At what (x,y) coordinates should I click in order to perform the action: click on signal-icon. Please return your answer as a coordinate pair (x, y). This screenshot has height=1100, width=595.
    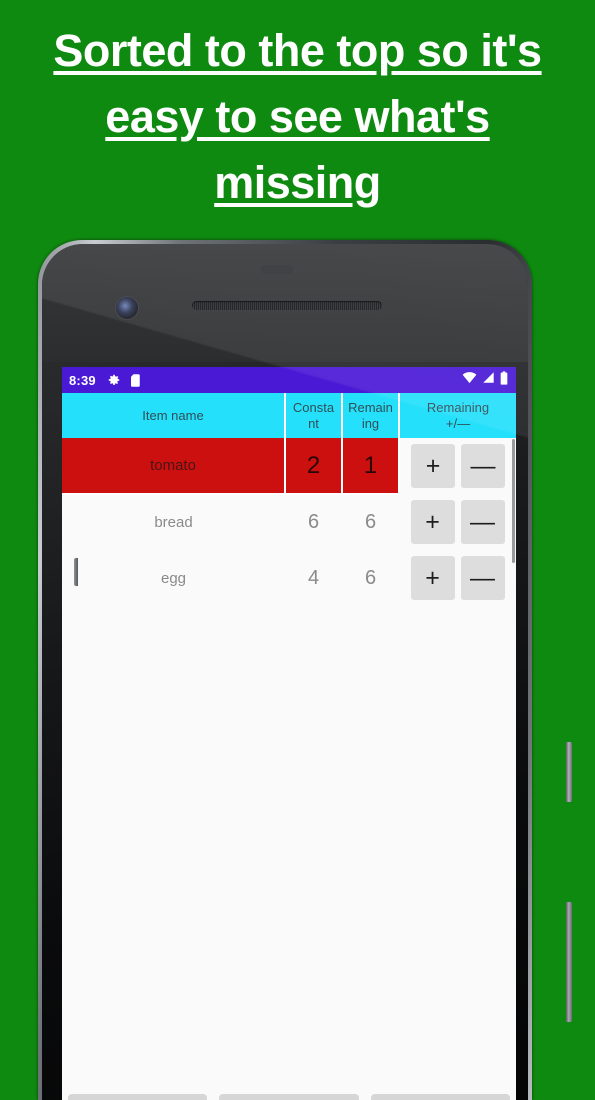
    Looking at the image, I should click on (488, 380).